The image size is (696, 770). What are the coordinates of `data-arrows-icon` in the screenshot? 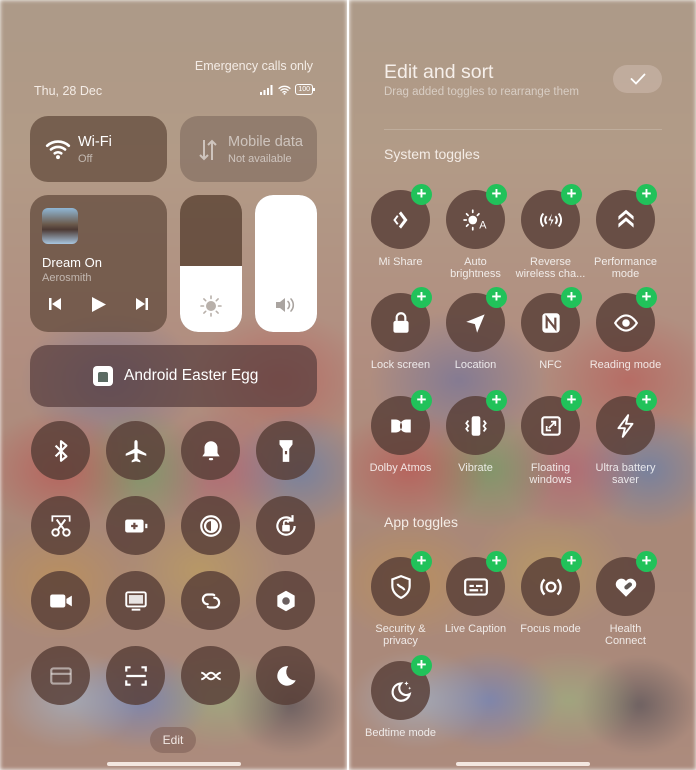 It's located at (208, 150).